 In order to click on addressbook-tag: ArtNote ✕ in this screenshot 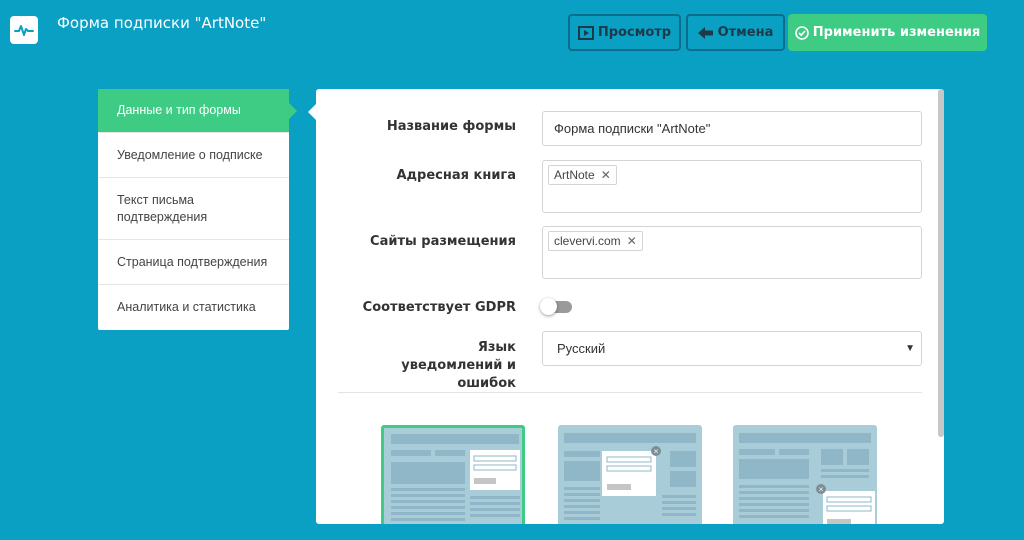, I will do `click(582, 175)`.